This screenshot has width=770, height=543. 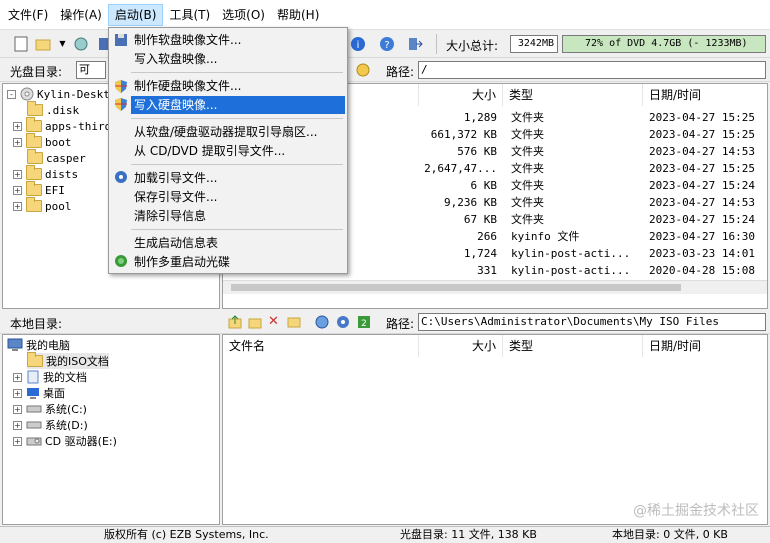 What do you see at coordinates (33, 393) in the screenshot?
I see `desktop-icon` at bounding box center [33, 393].